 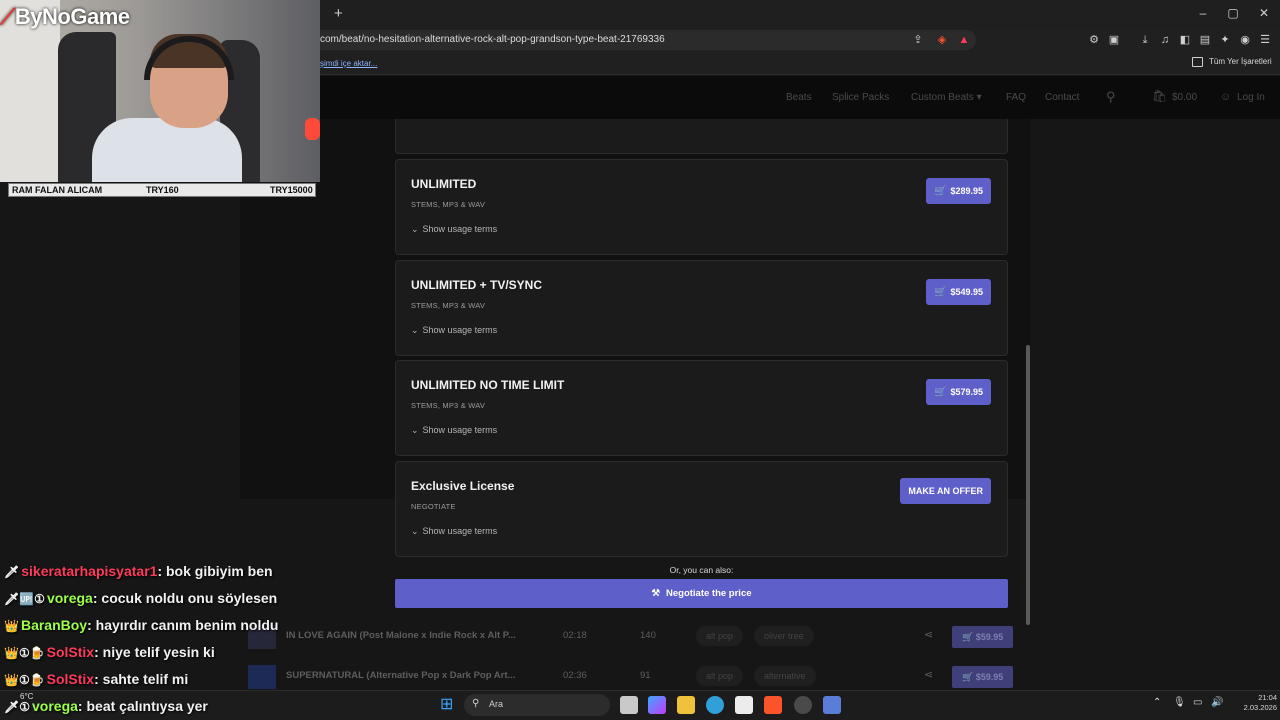 What do you see at coordinates (1203, 14) in the screenshot?
I see `minimize-button: –` at bounding box center [1203, 14].